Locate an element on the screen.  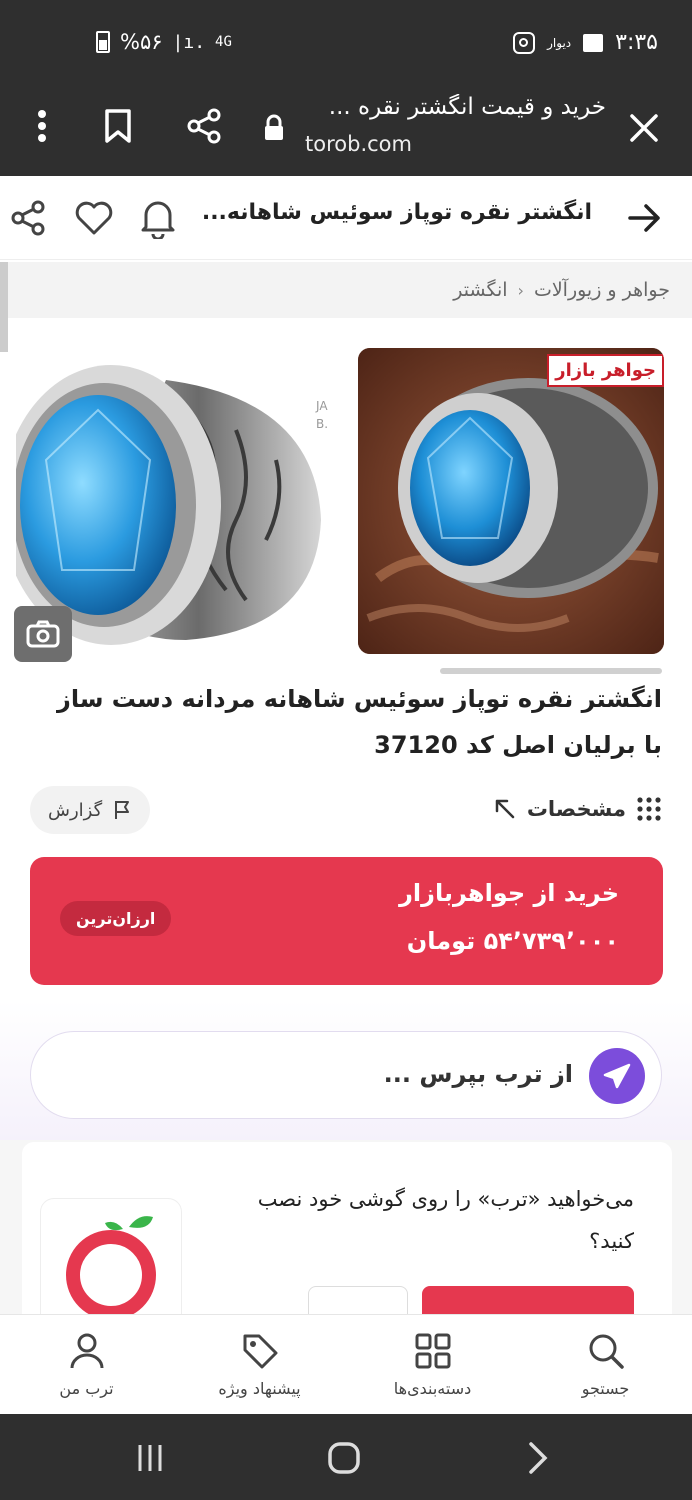
back-button is located at coordinates (644, 218).